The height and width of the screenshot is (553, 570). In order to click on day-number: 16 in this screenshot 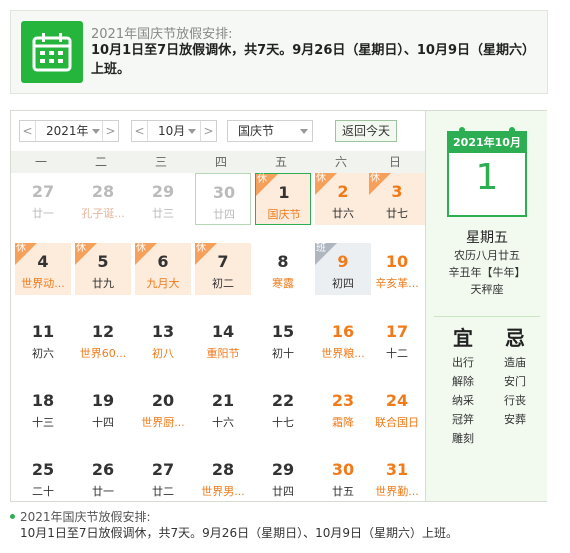, I will do `click(343, 331)`.